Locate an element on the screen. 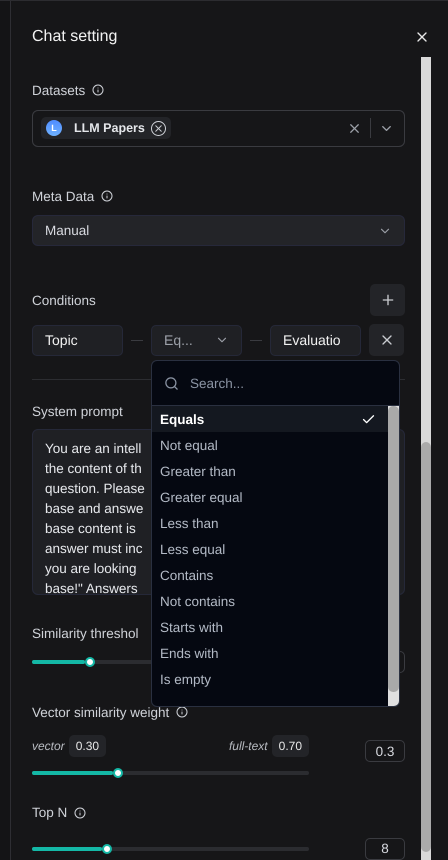 The image size is (448, 860). menu-option: Greater than is located at coordinates (270, 471).